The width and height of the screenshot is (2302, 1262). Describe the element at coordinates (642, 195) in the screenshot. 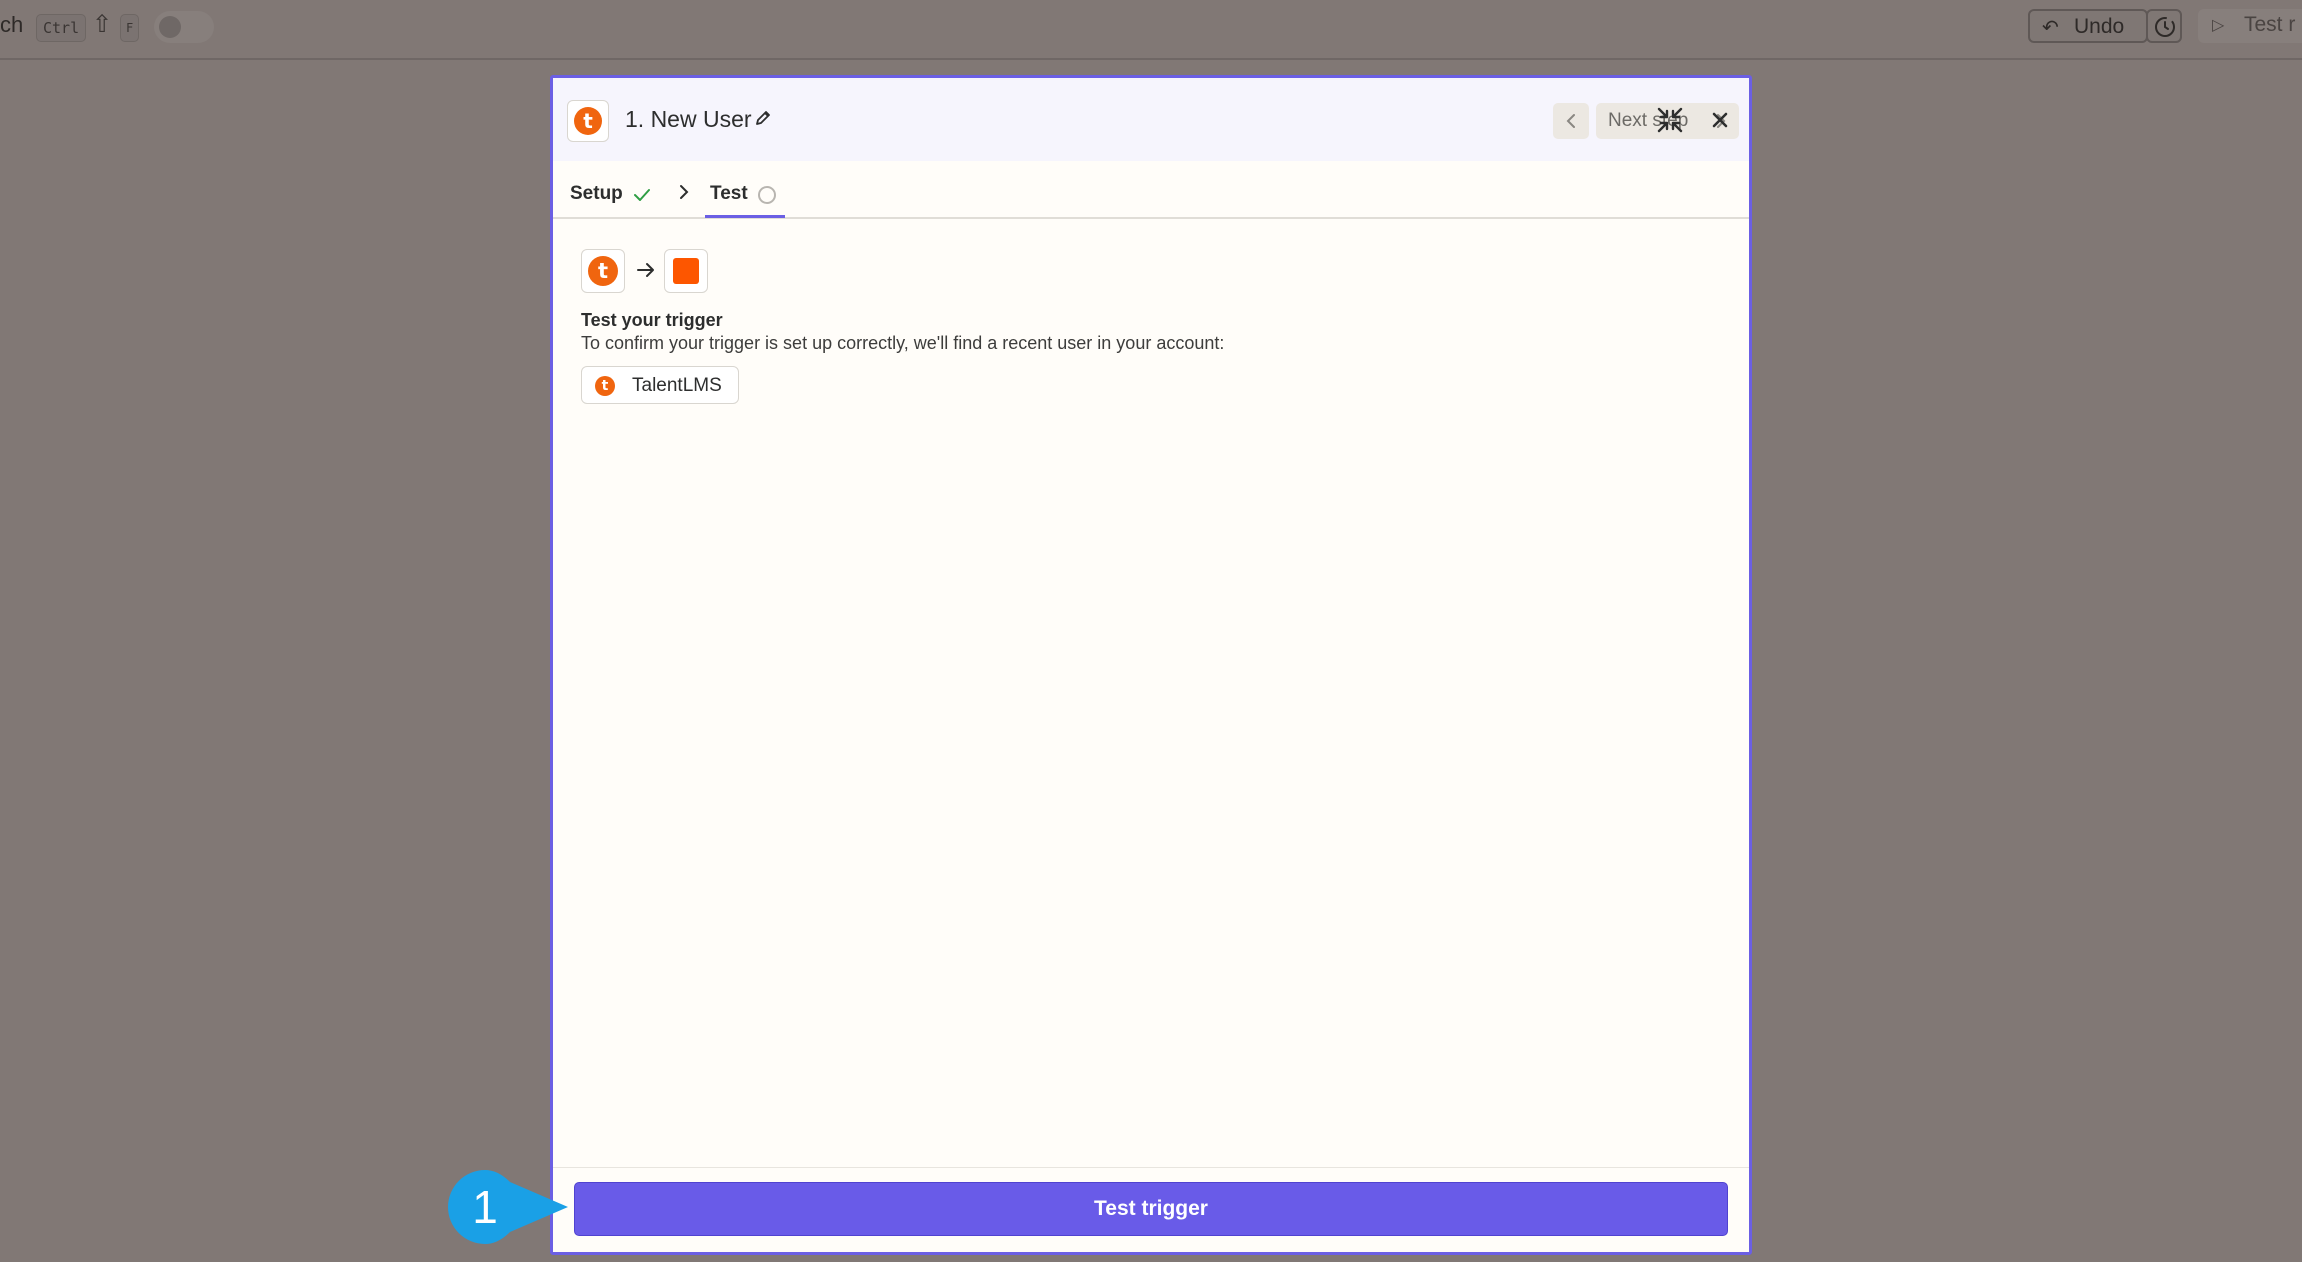

I see `check-icon` at that location.